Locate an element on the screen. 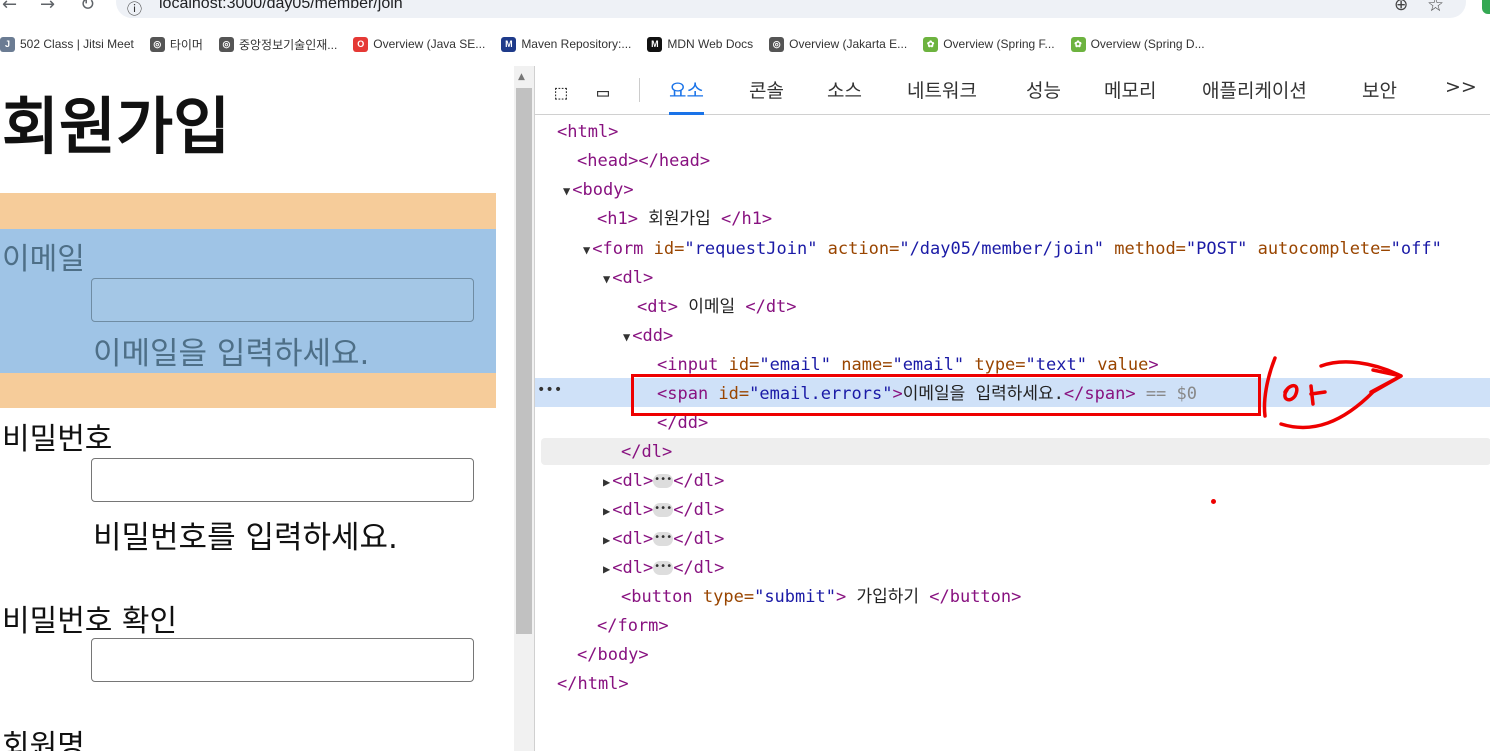 The height and width of the screenshot is (751, 1490). forward-icon: → is located at coordinates (47, 7).